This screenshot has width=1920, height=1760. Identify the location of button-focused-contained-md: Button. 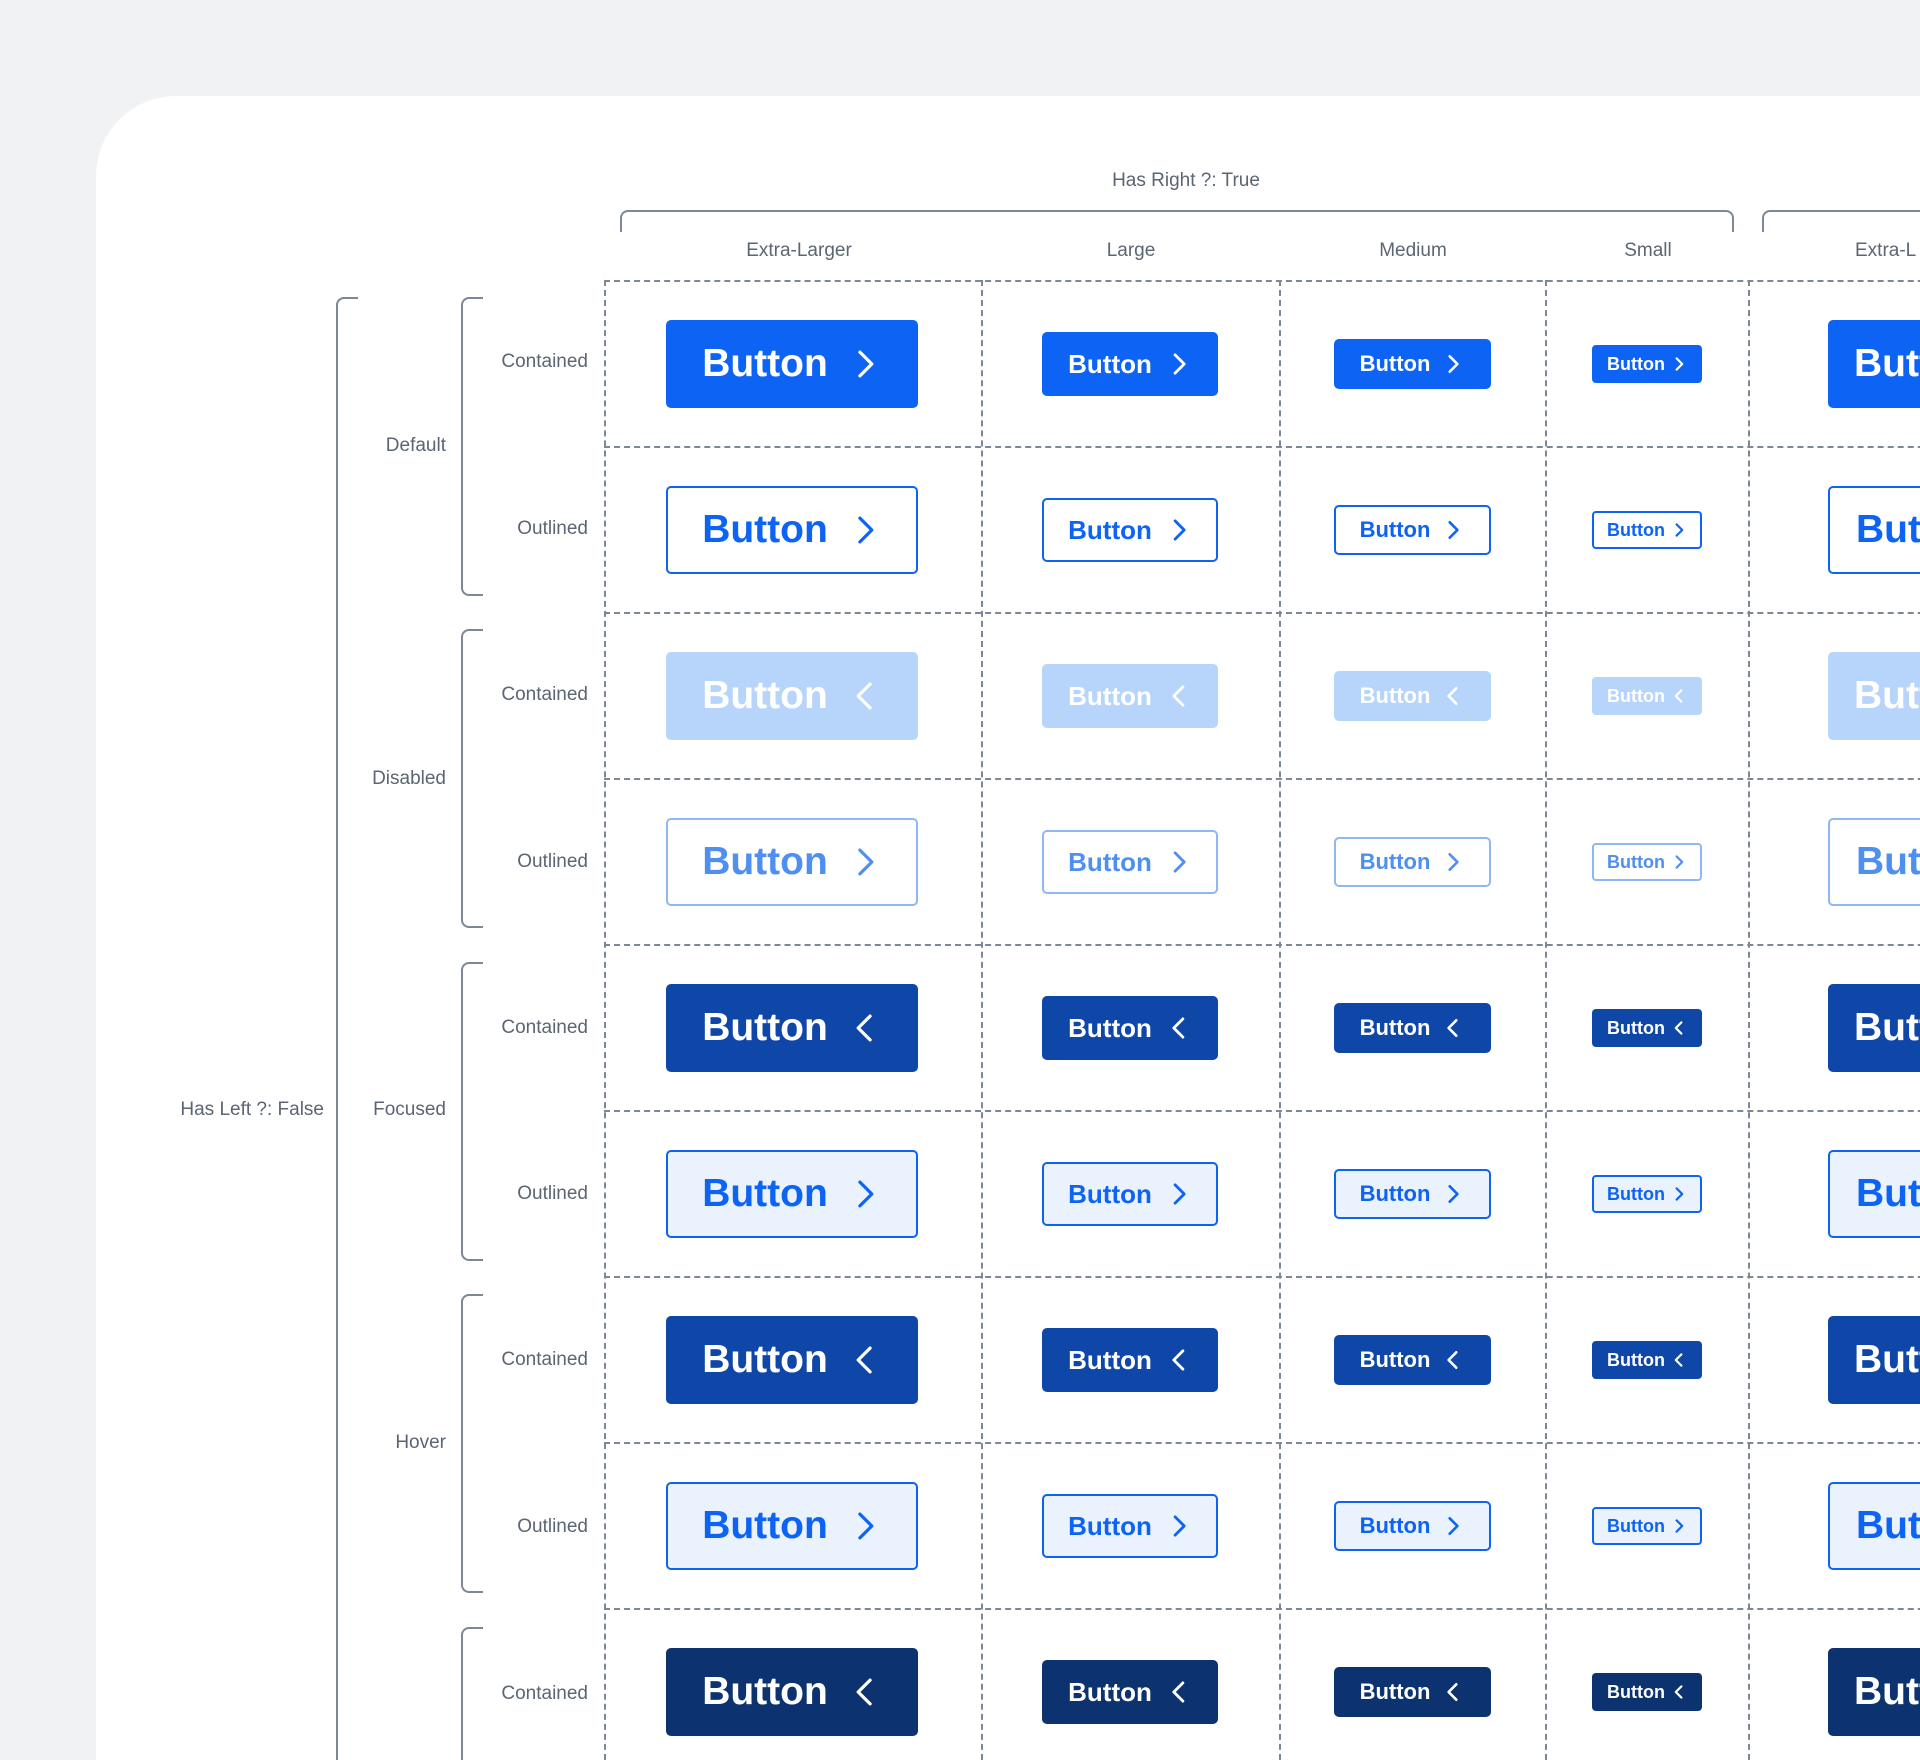
(1412, 1028).